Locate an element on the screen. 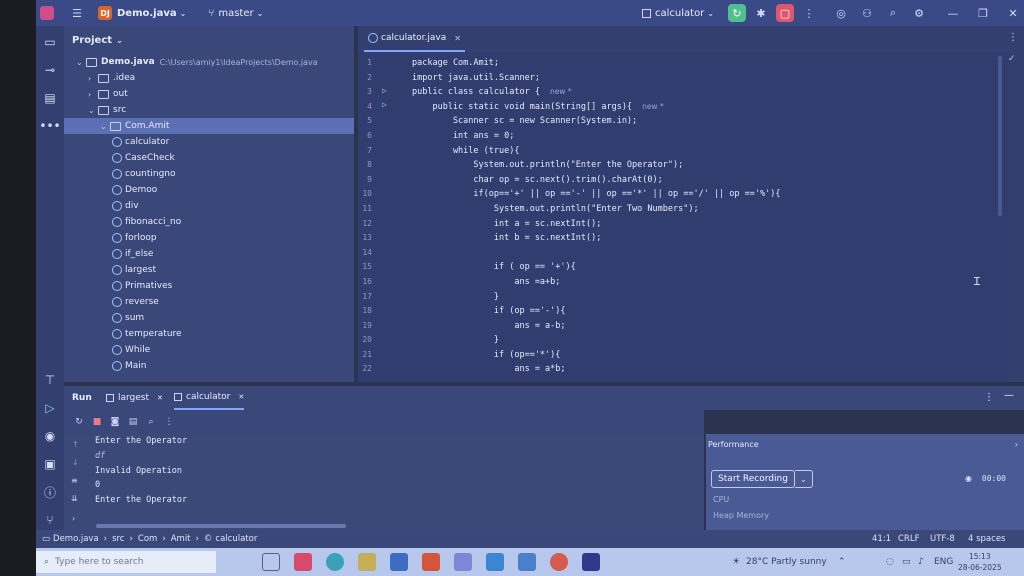 Image resolution: width=1024 pixels, height=576 pixels. debug-icon: ✱ is located at coordinates (761, 13).